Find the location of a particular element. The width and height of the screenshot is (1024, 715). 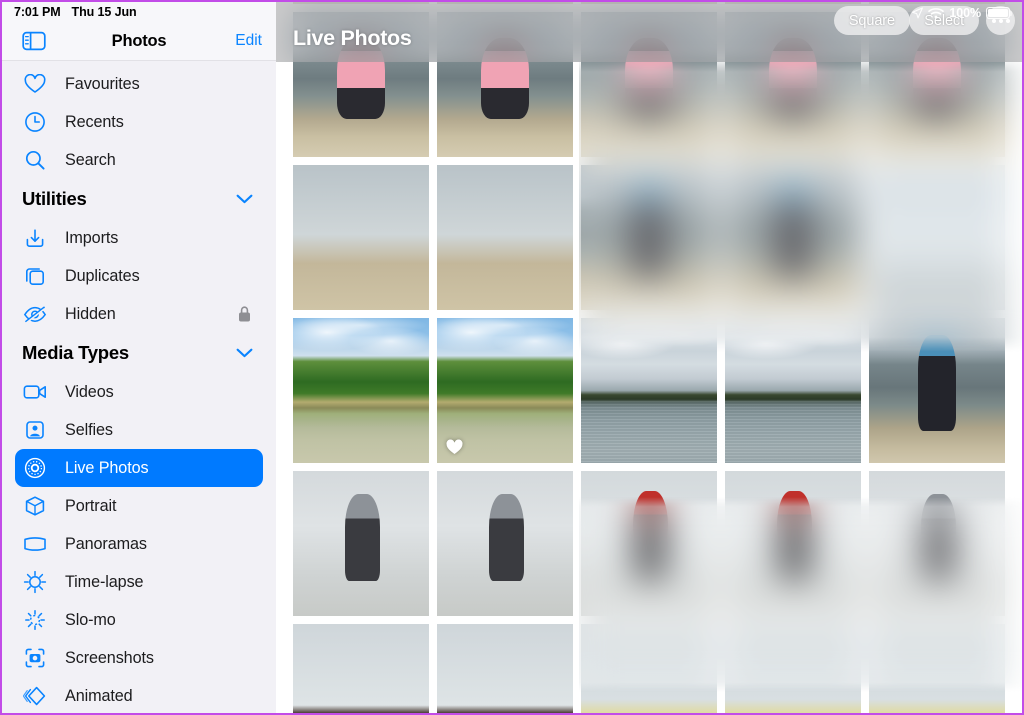

duplicates-icon is located at coordinates (35, 276).